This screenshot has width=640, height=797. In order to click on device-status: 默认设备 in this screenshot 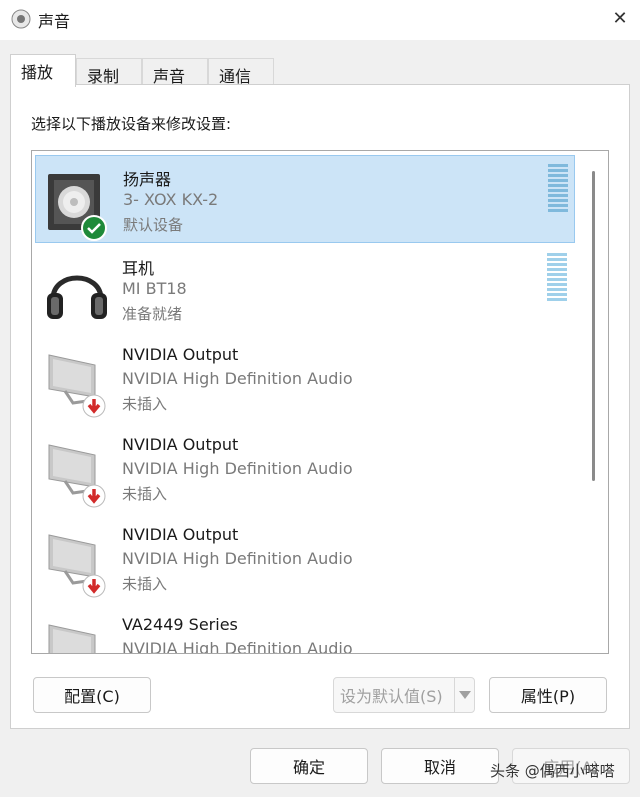, I will do `click(153, 225)`.